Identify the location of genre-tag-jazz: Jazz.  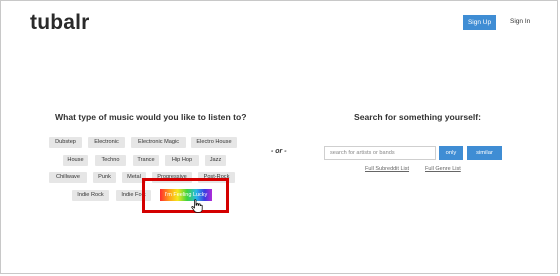
(215, 160).